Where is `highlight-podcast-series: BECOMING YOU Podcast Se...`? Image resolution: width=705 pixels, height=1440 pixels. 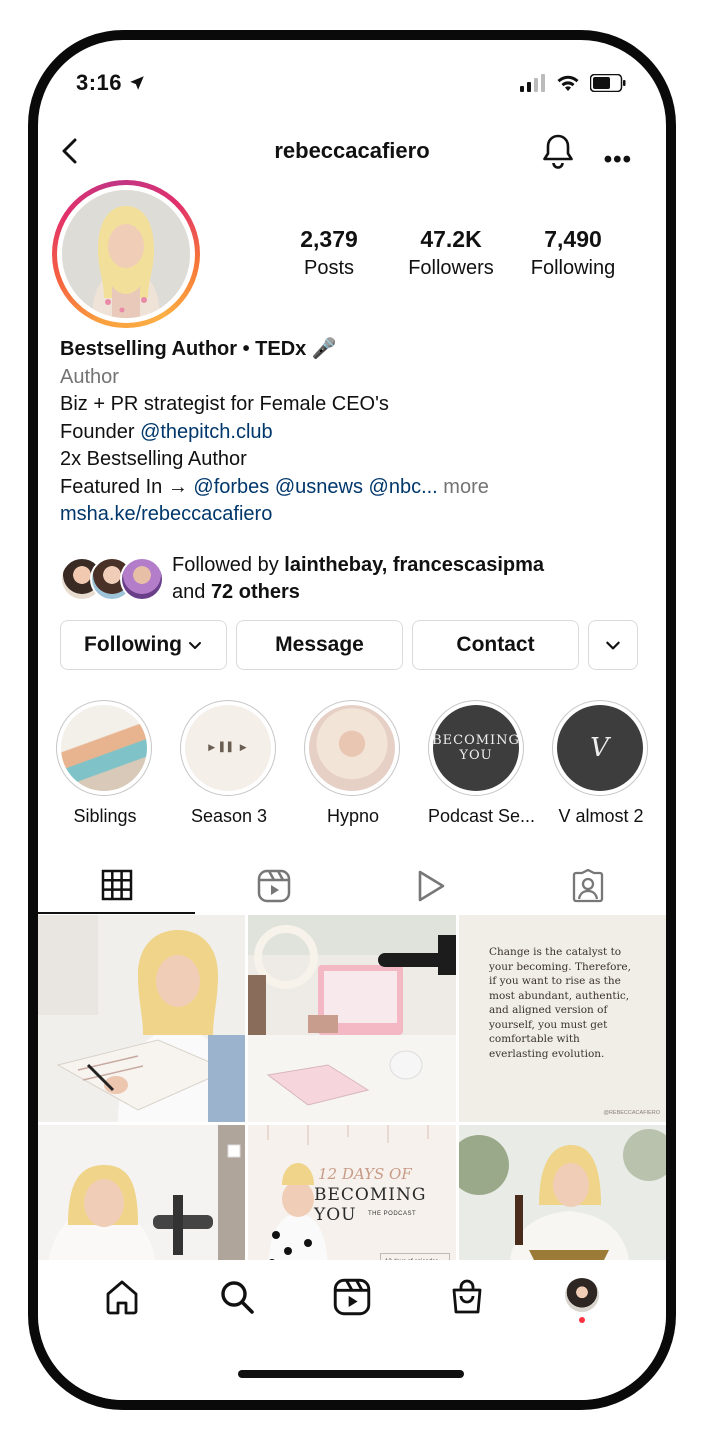 highlight-podcast-series: BECOMING YOU Podcast Se... is located at coordinates (482, 763).